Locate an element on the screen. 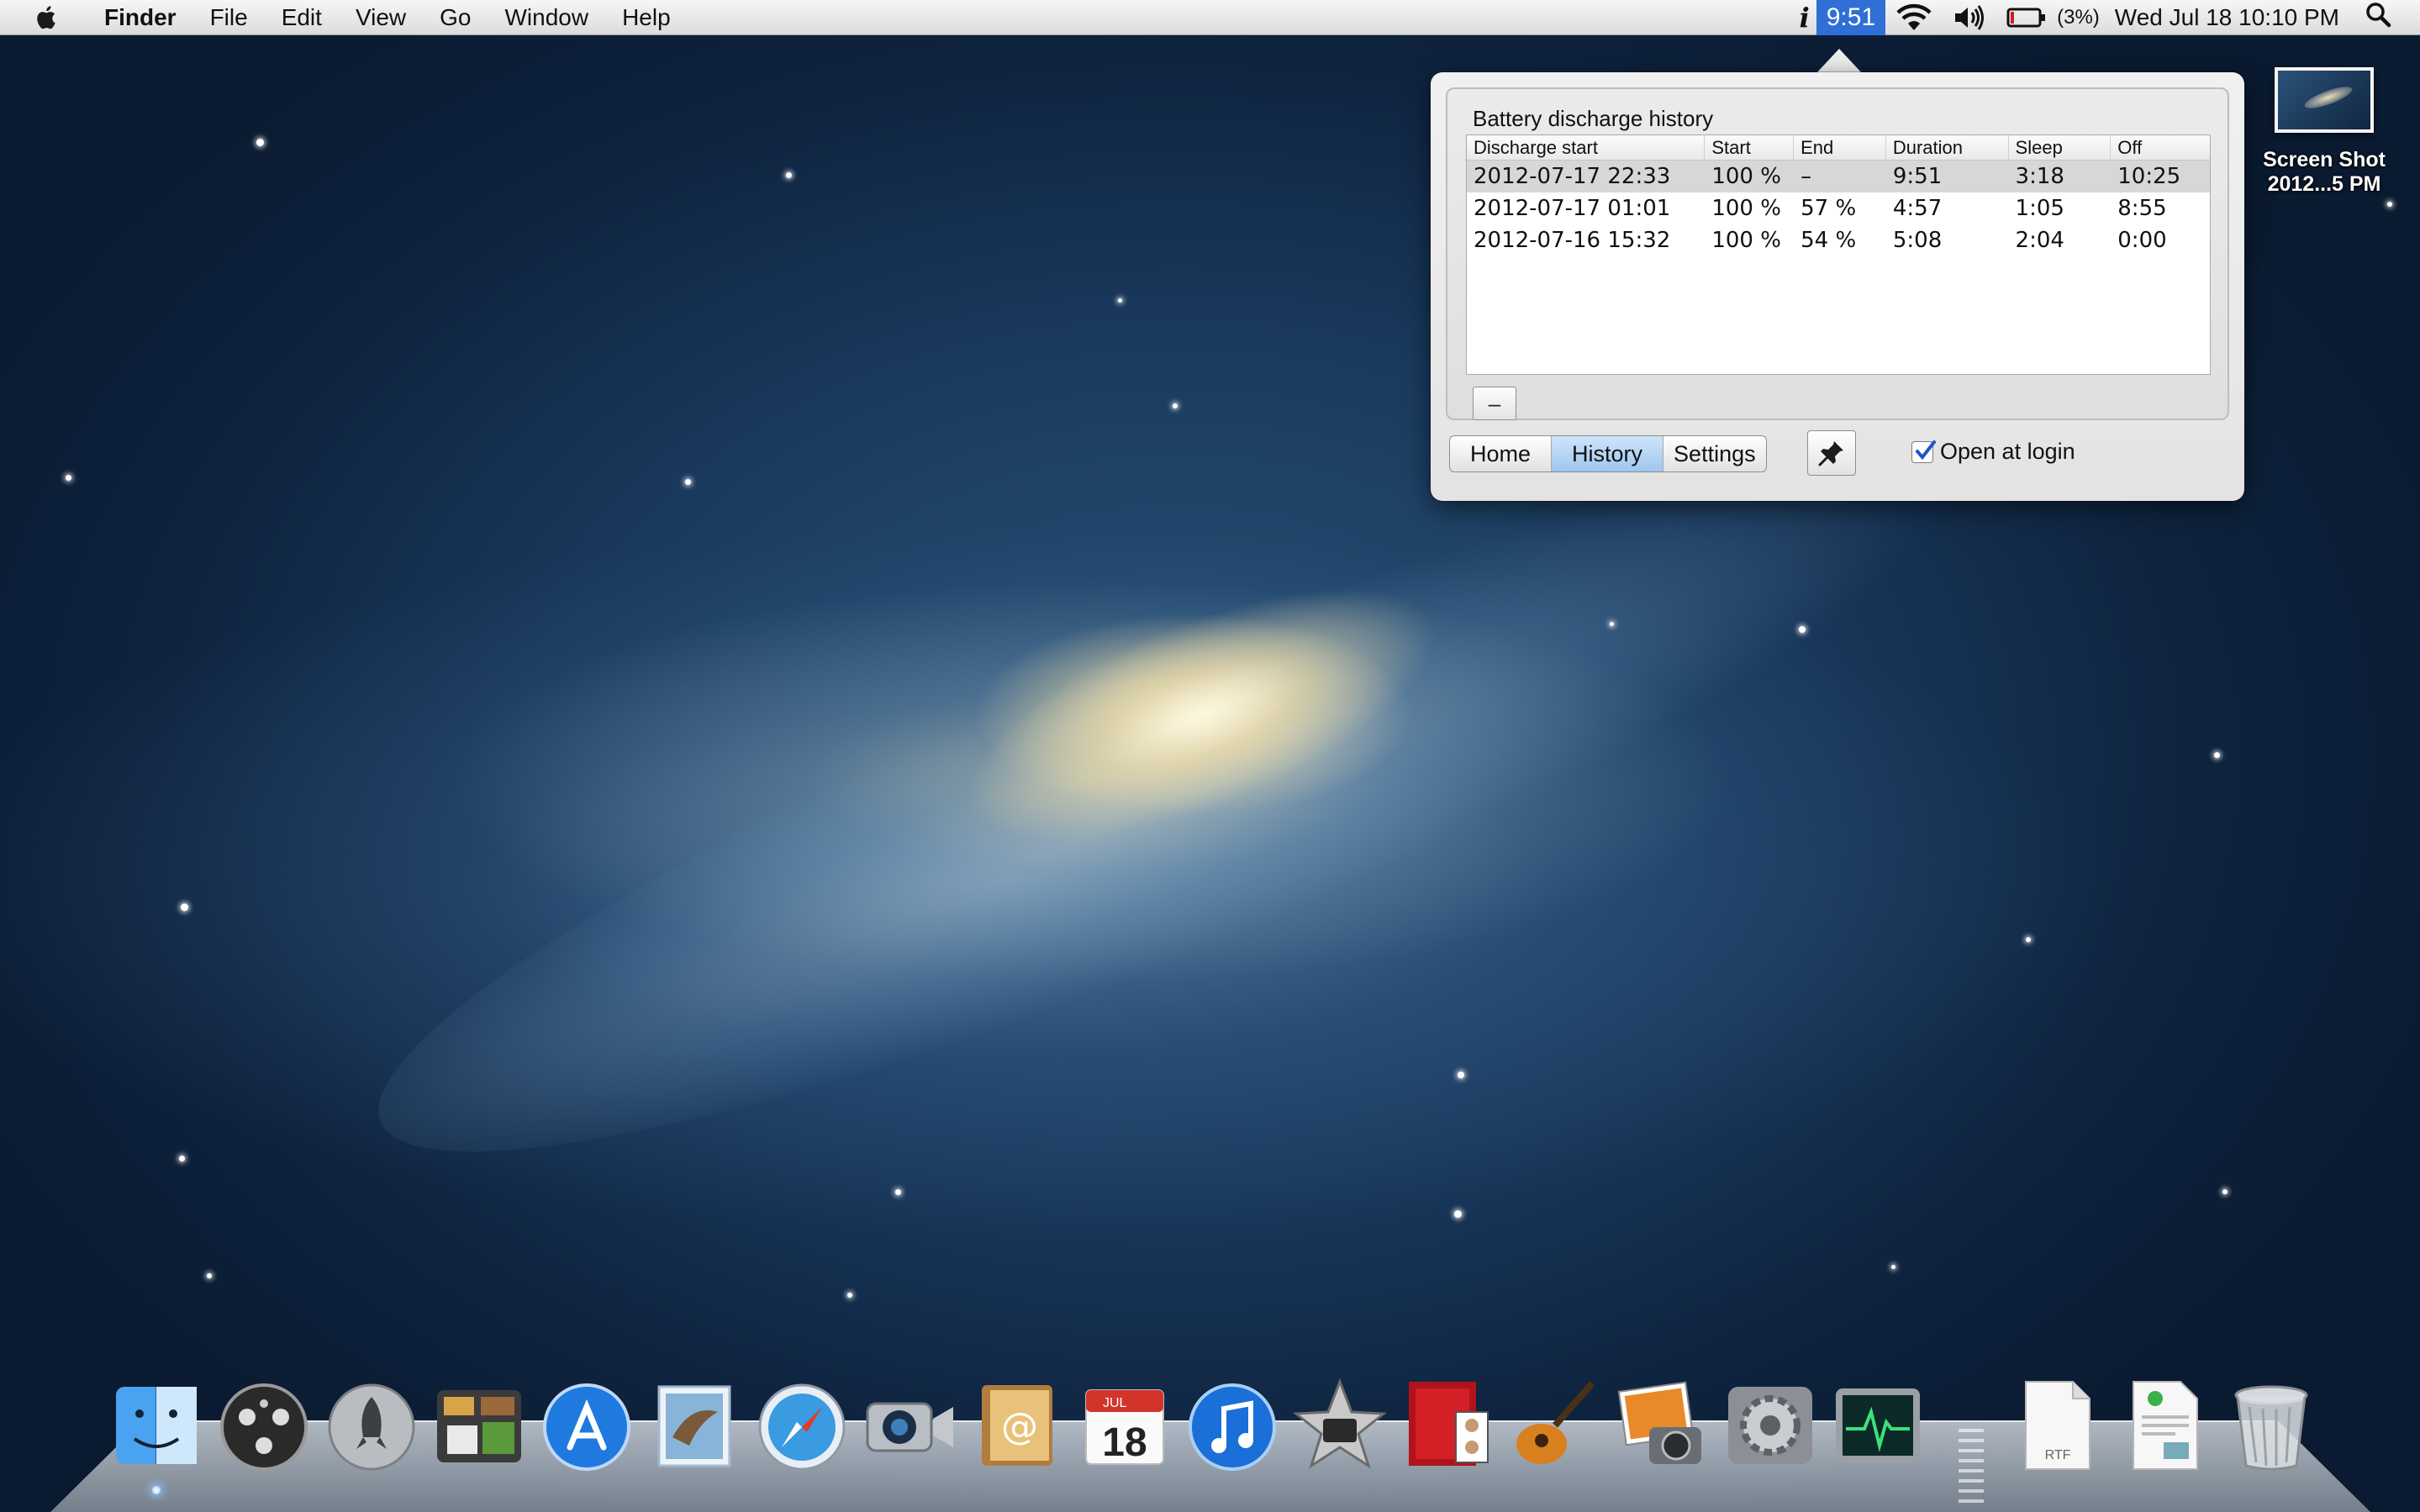 The image size is (2420, 1512). view-segmented-control: Home History Settings is located at coordinates (1608, 454).